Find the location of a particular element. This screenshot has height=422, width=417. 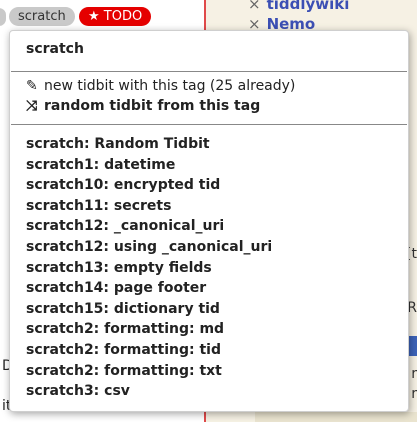

new-tidbit-label: new tidbit with this tag (25 already) is located at coordinates (170, 86).